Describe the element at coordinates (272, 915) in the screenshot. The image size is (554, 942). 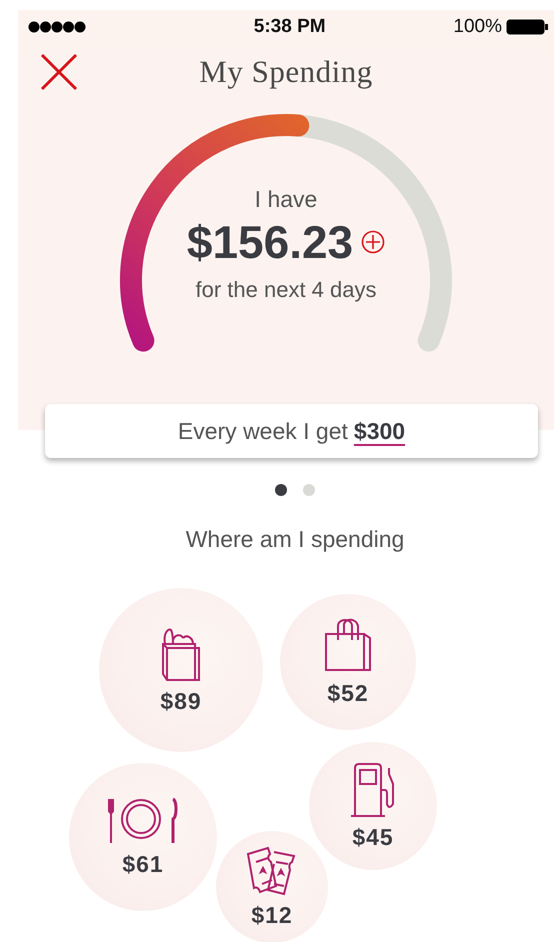
I see `category-amount: $12` at that location.